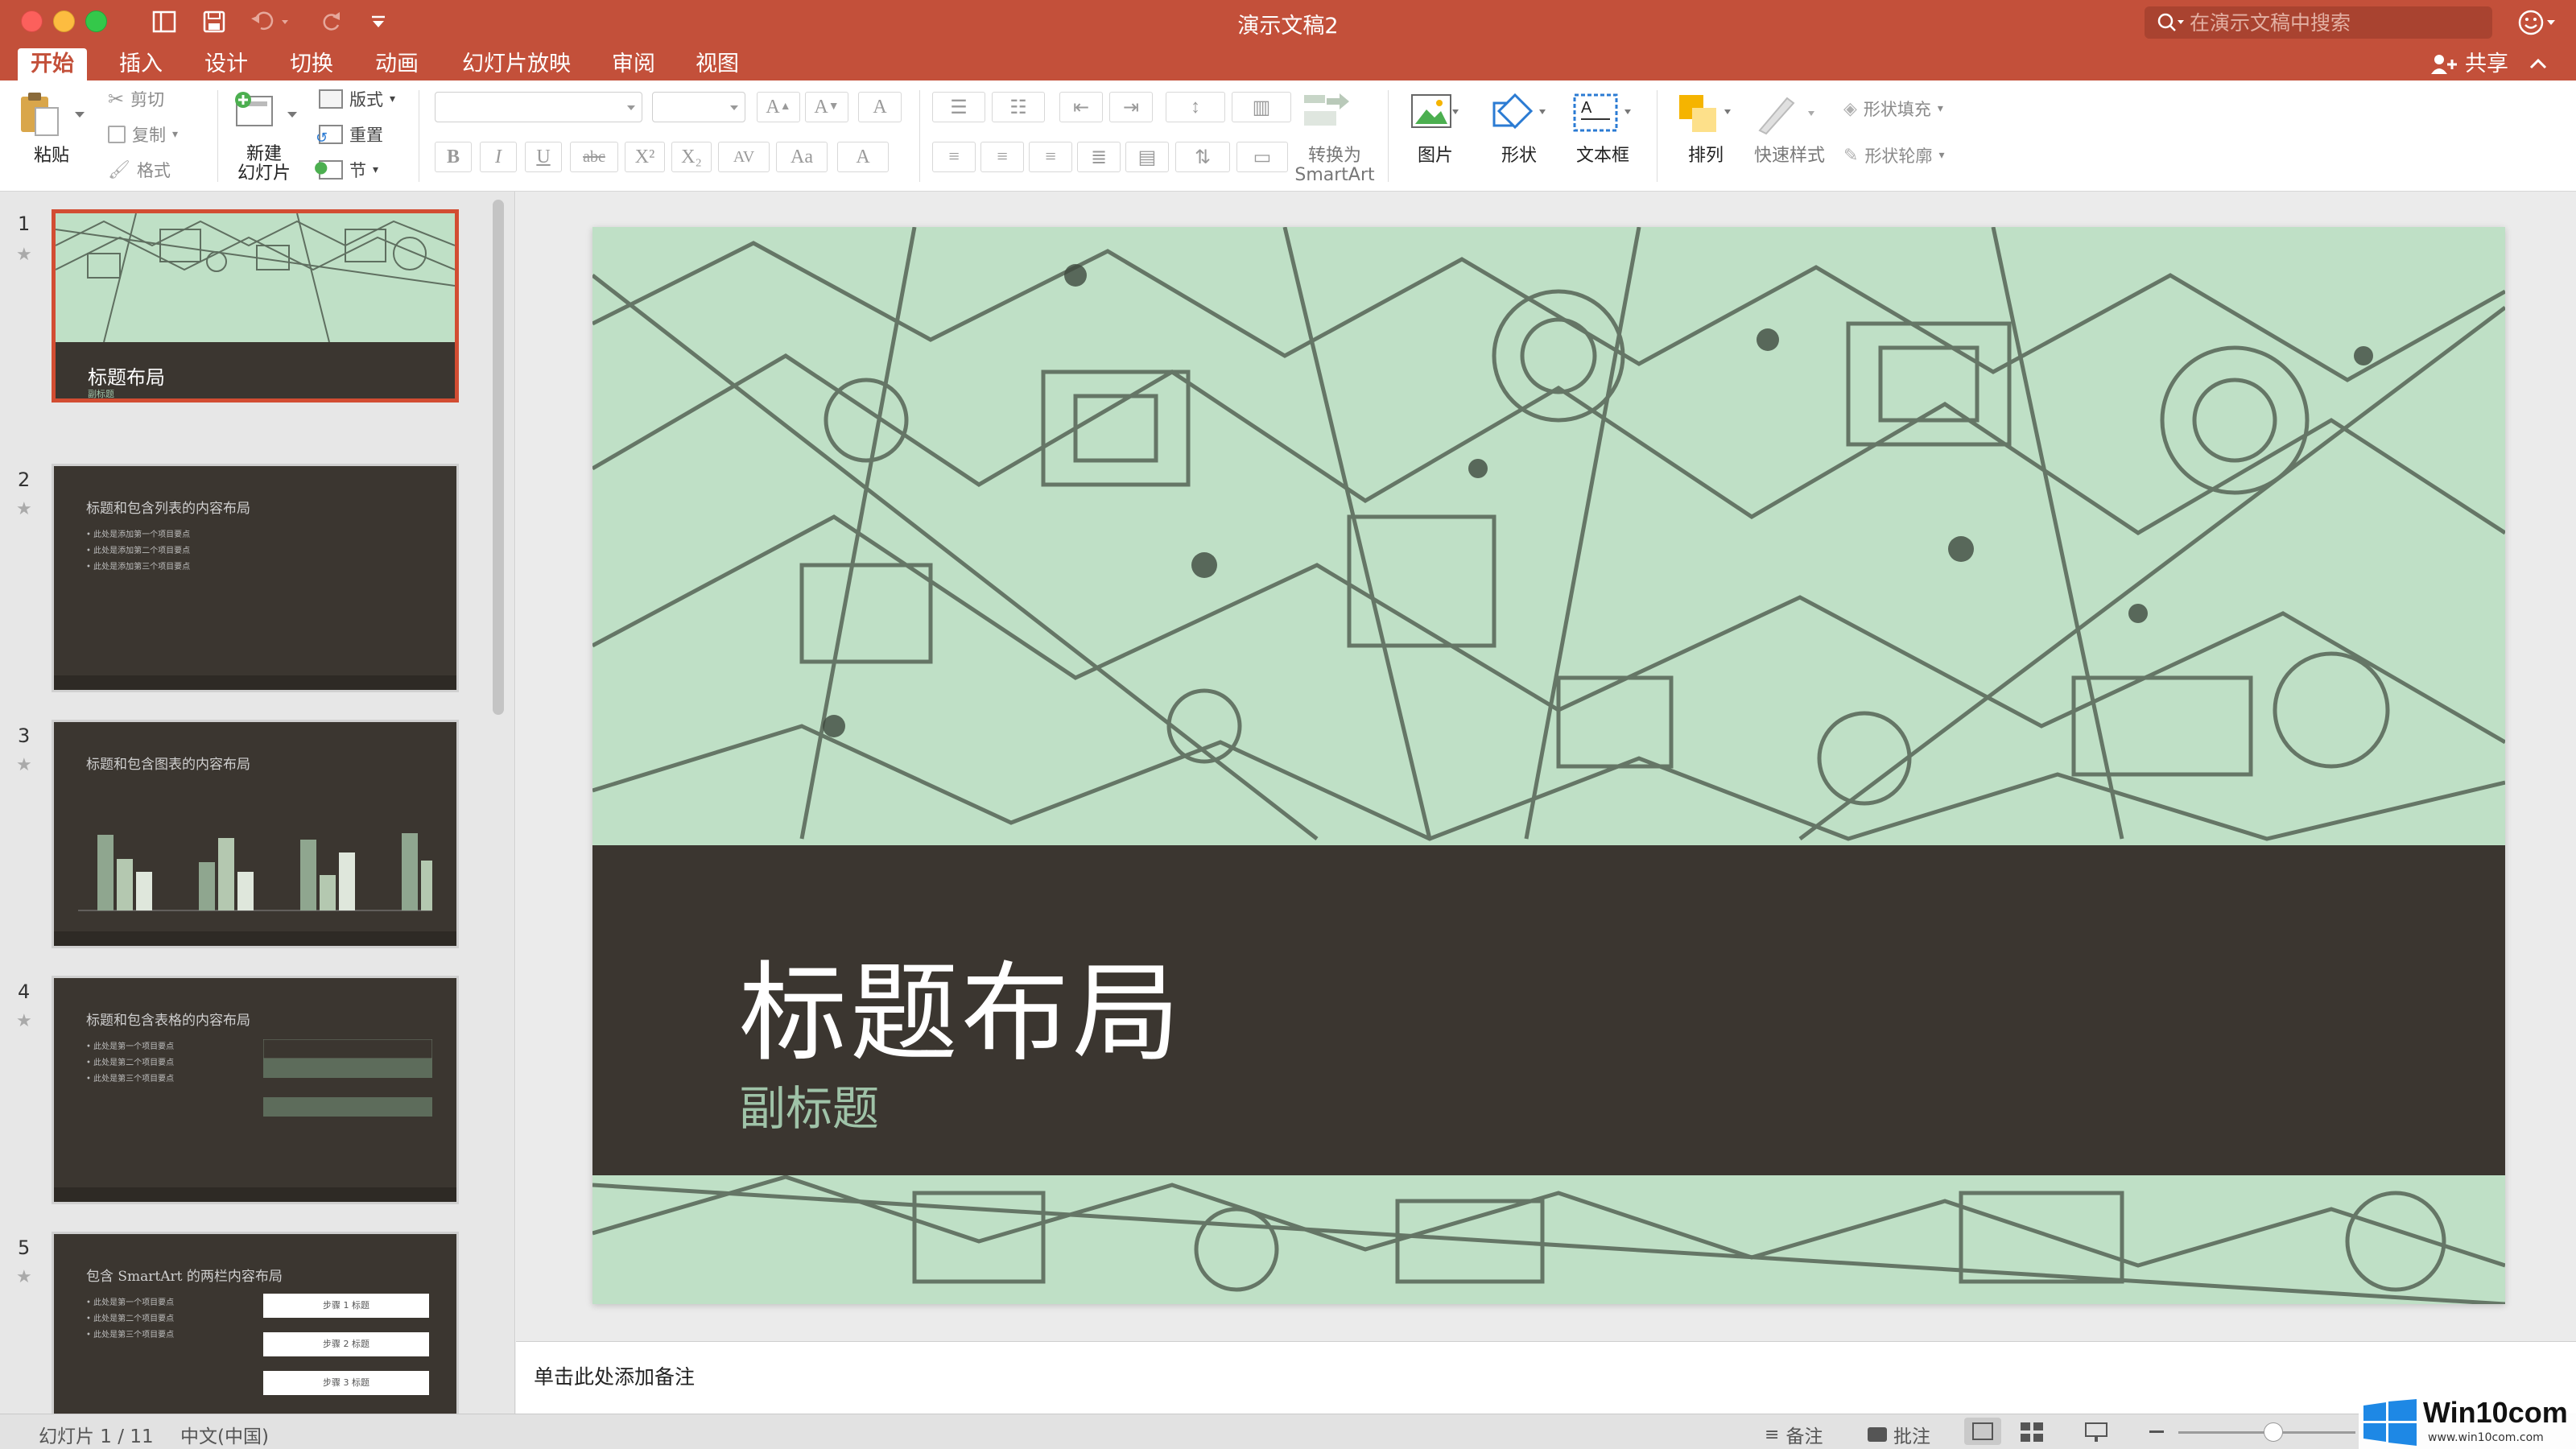 The width and height of the screenshot is (2576, 1449). What do you see at coordinates (543, 157) in the screenshot?
I see `underline-button: U` at bounding box center [543, 157].